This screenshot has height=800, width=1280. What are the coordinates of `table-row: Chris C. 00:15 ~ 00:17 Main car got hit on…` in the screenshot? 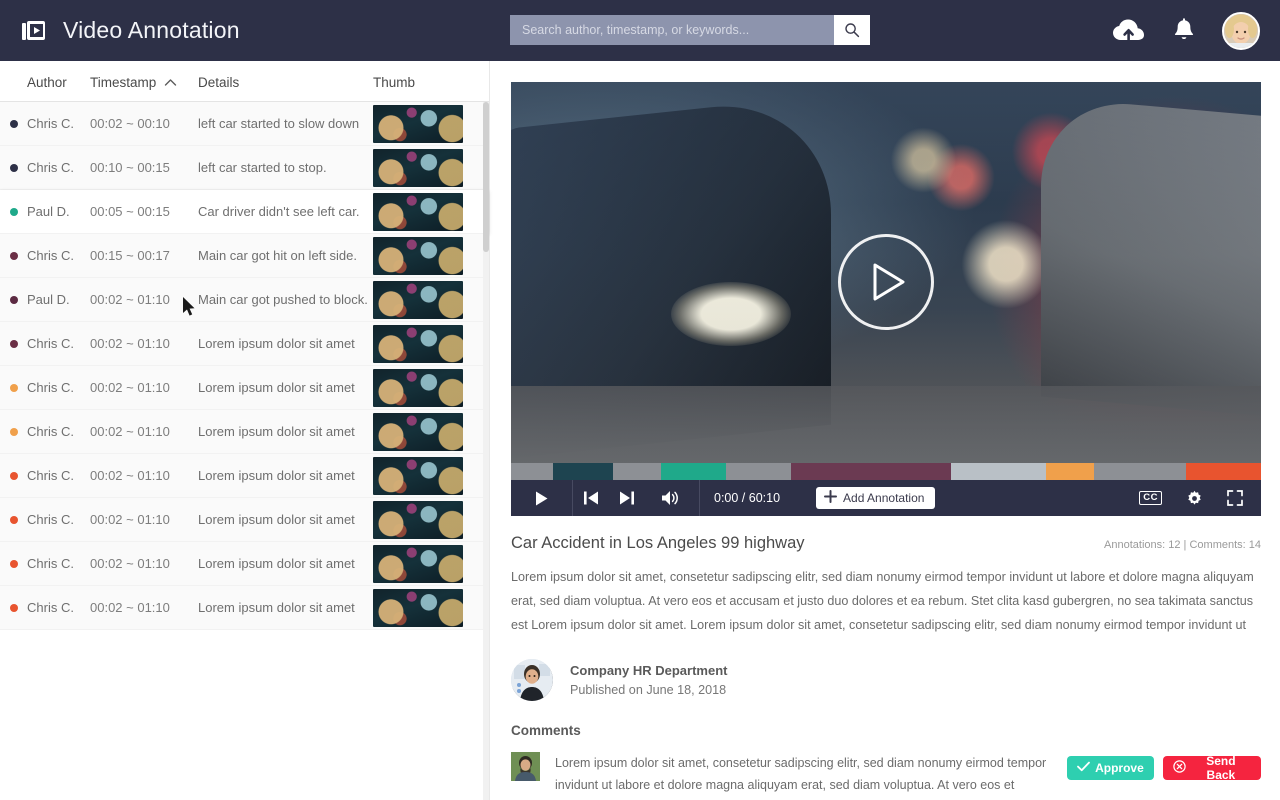 It's located at (244, 256).